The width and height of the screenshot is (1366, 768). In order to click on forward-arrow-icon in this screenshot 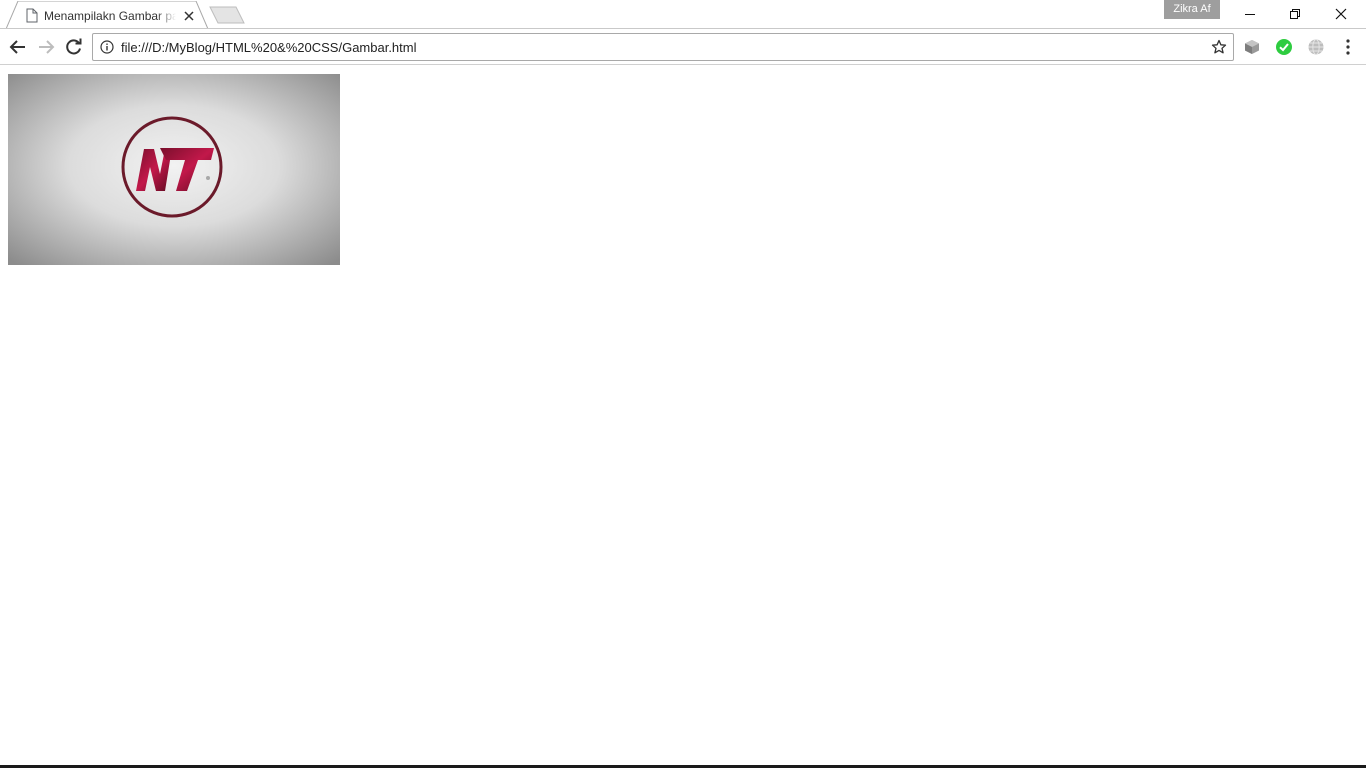, I will do `click(47, 47)`.